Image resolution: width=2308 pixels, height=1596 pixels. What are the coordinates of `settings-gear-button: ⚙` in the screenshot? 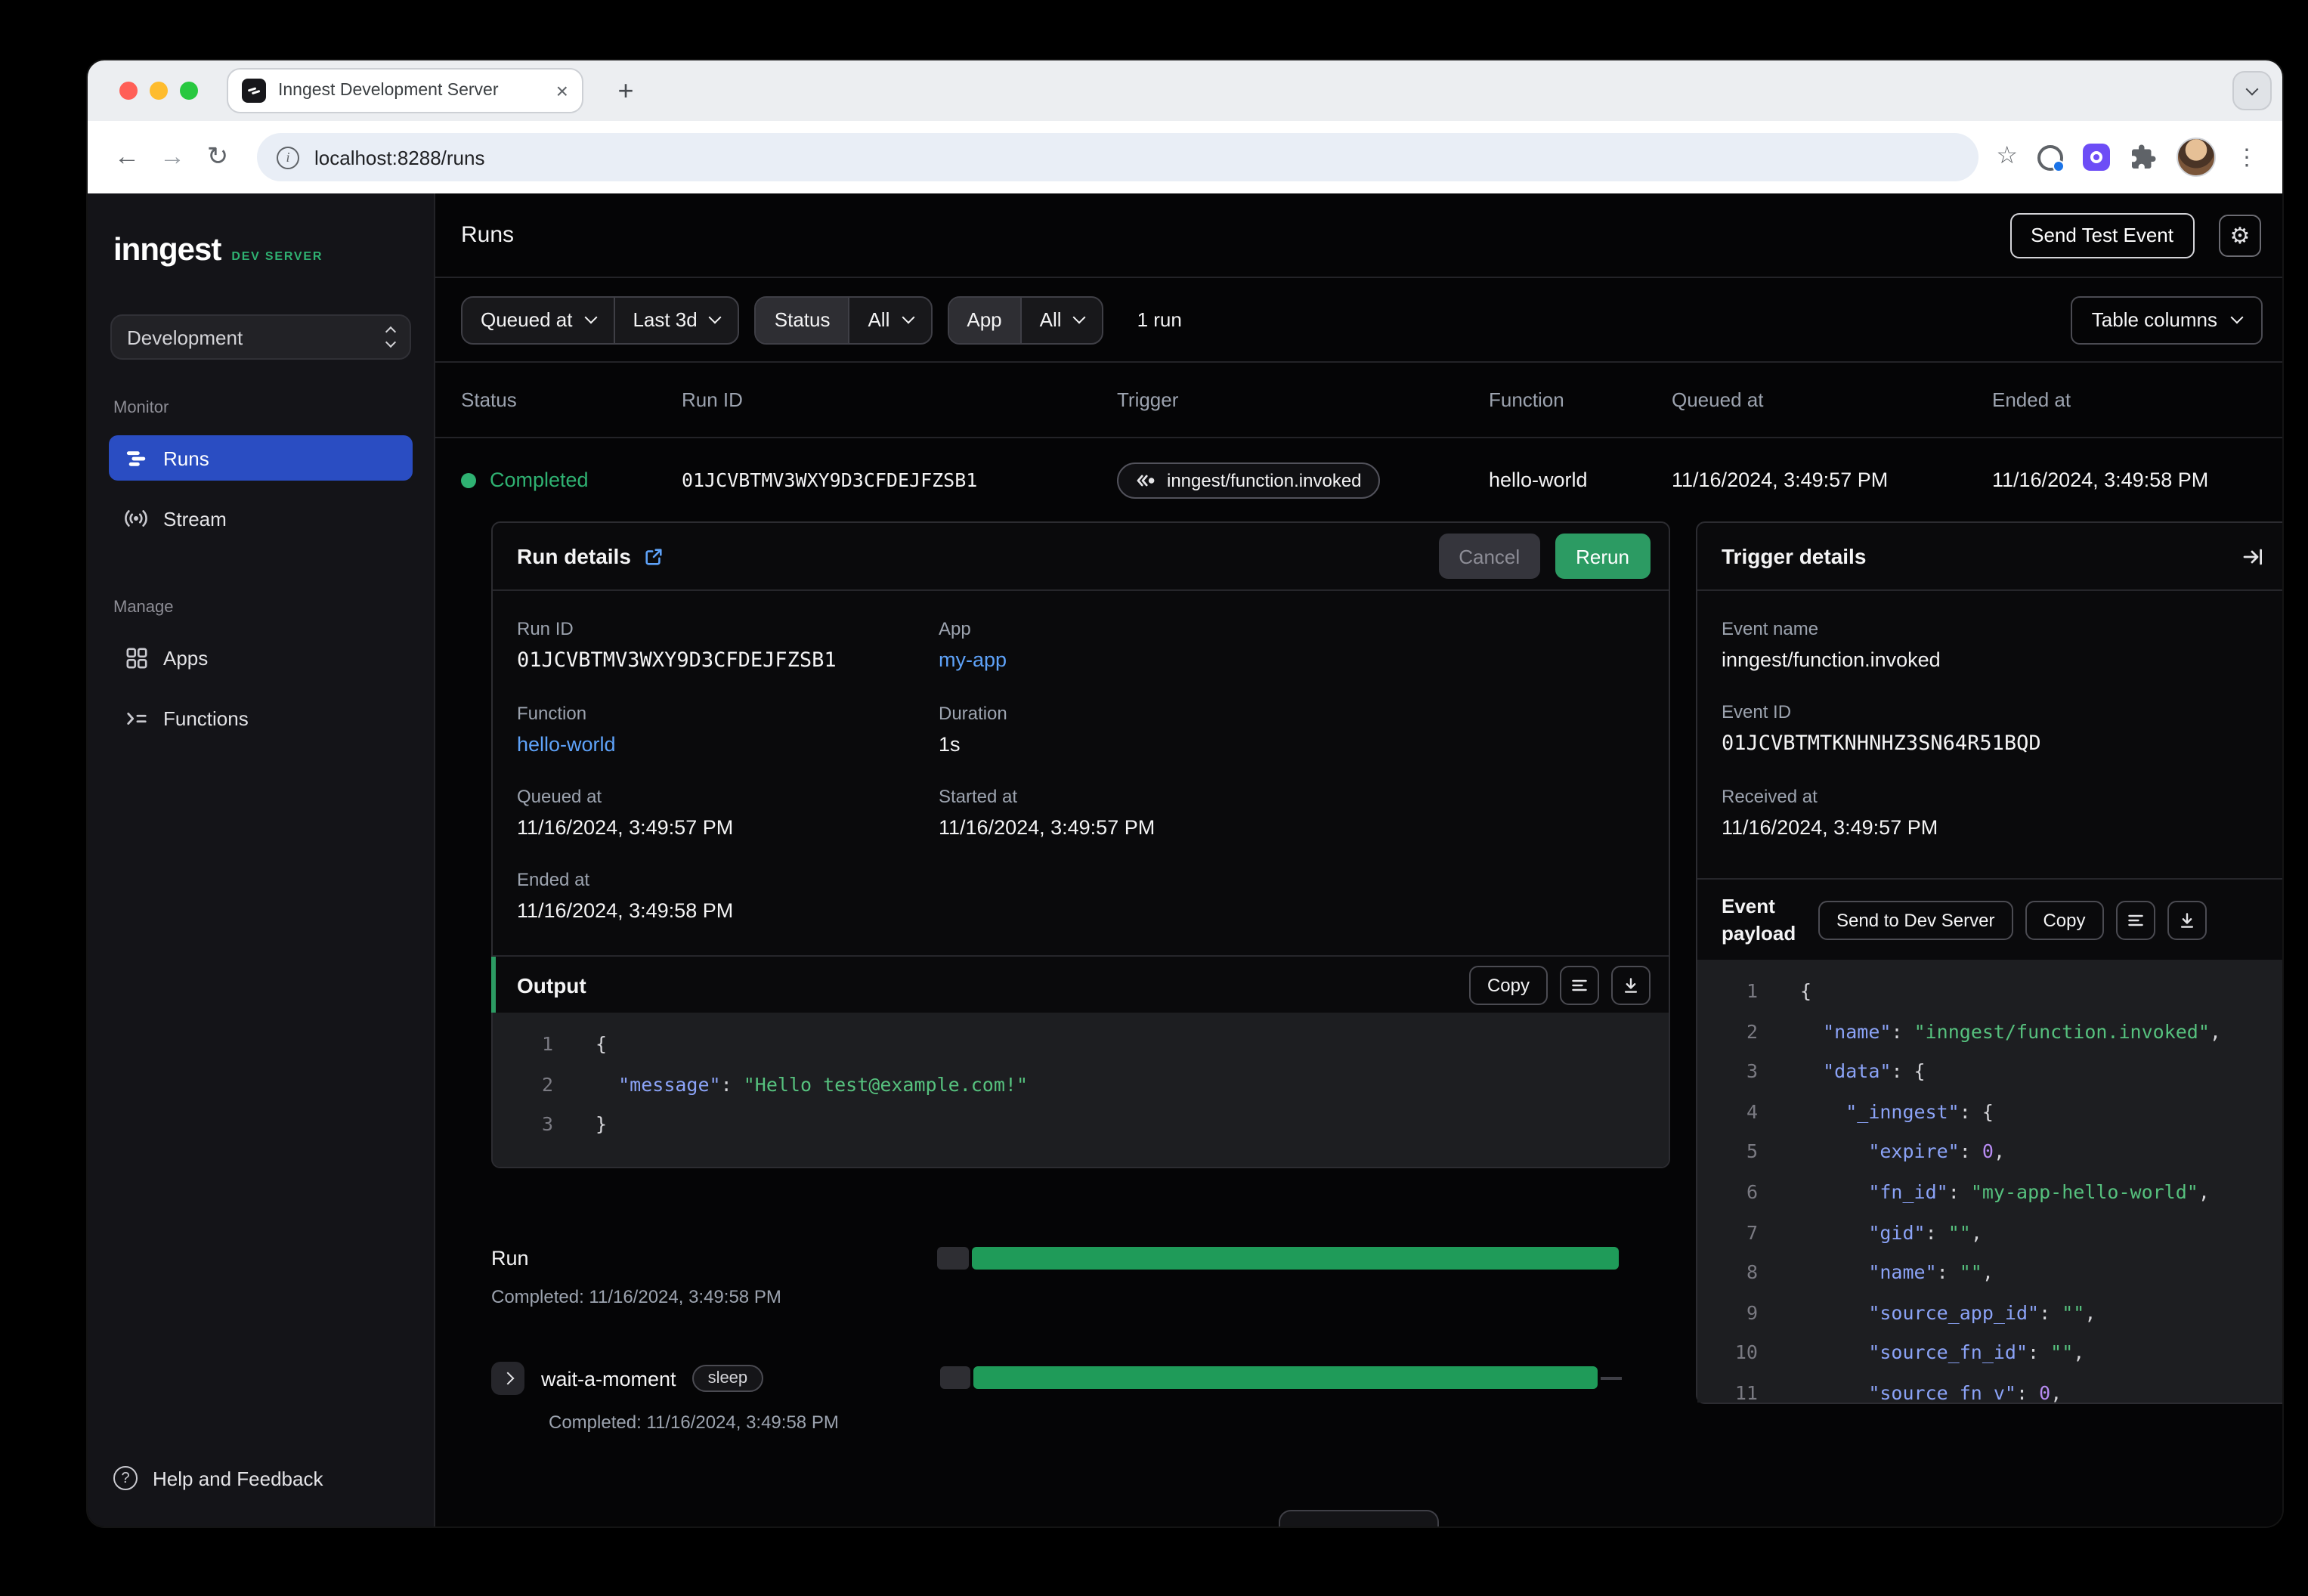 It's located at (2240, 235).